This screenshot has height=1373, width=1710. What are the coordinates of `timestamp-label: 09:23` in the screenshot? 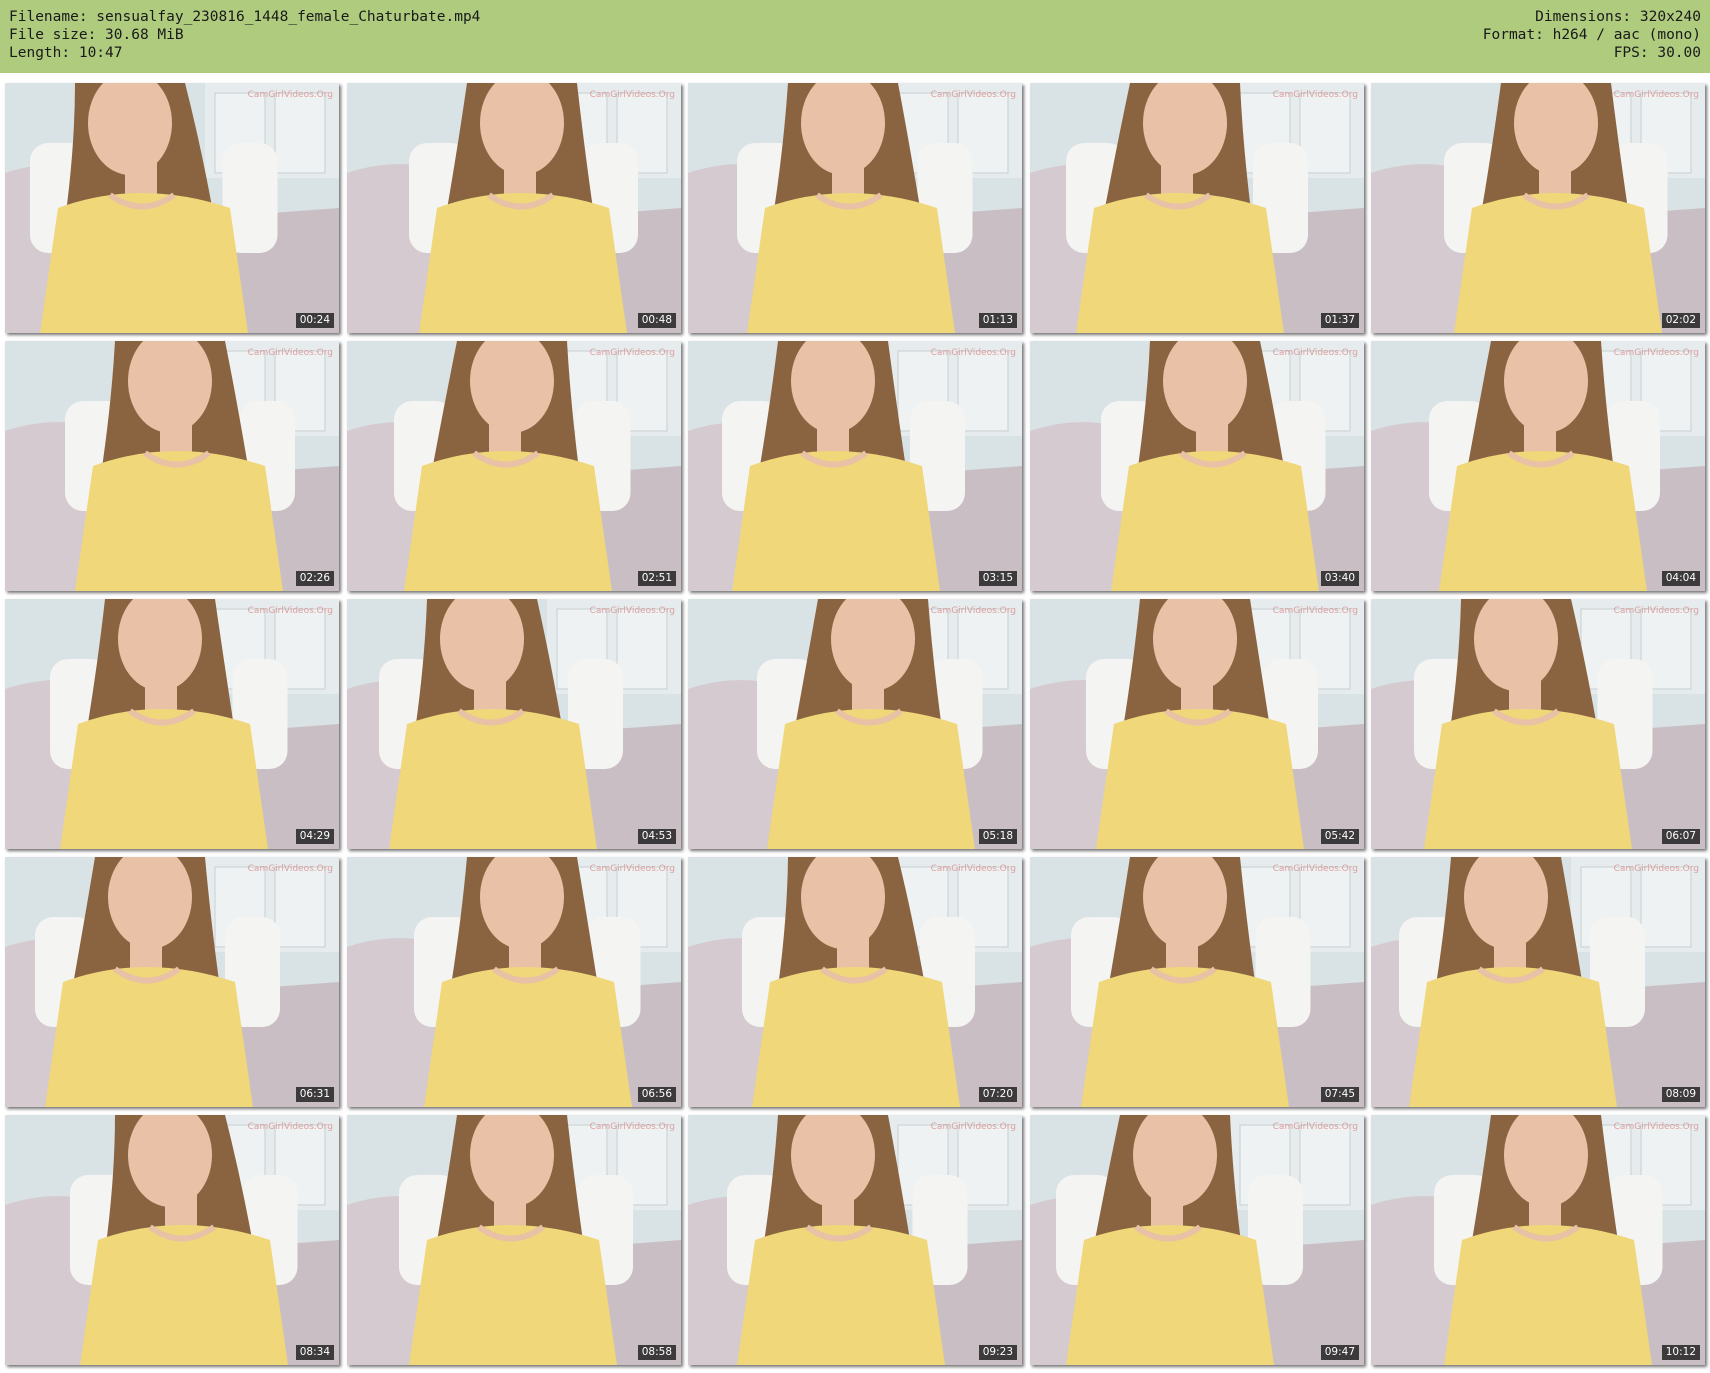 It's located at (997, 1352).